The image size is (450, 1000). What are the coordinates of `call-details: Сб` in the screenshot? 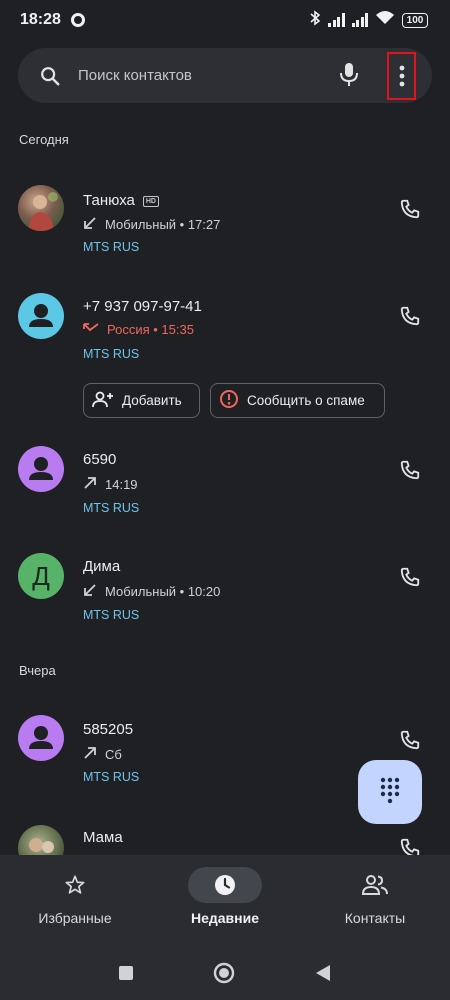 It's located at (102, 754).